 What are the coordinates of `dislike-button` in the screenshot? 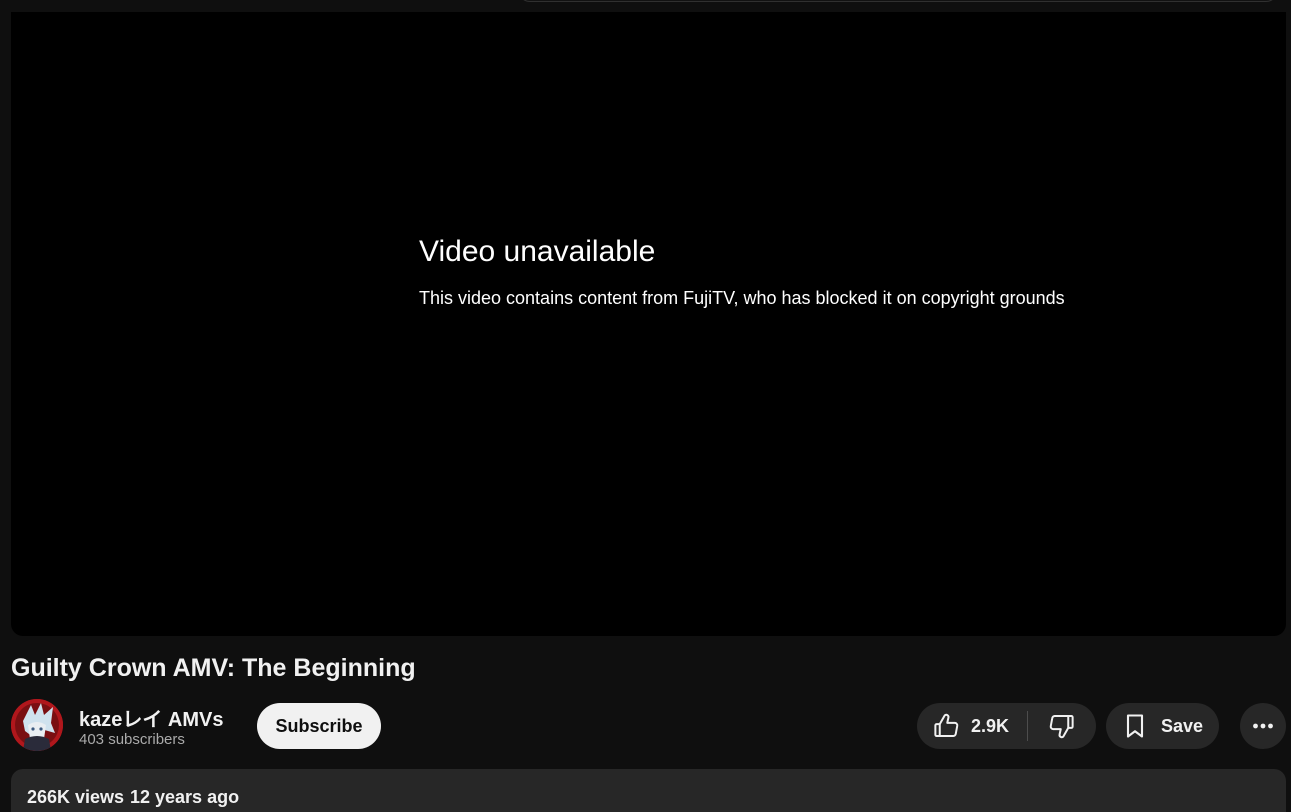 It's located at (1062, 726).